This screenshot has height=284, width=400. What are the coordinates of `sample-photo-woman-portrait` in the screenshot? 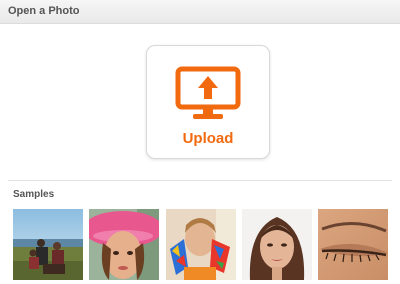 It's located at (277, 244).